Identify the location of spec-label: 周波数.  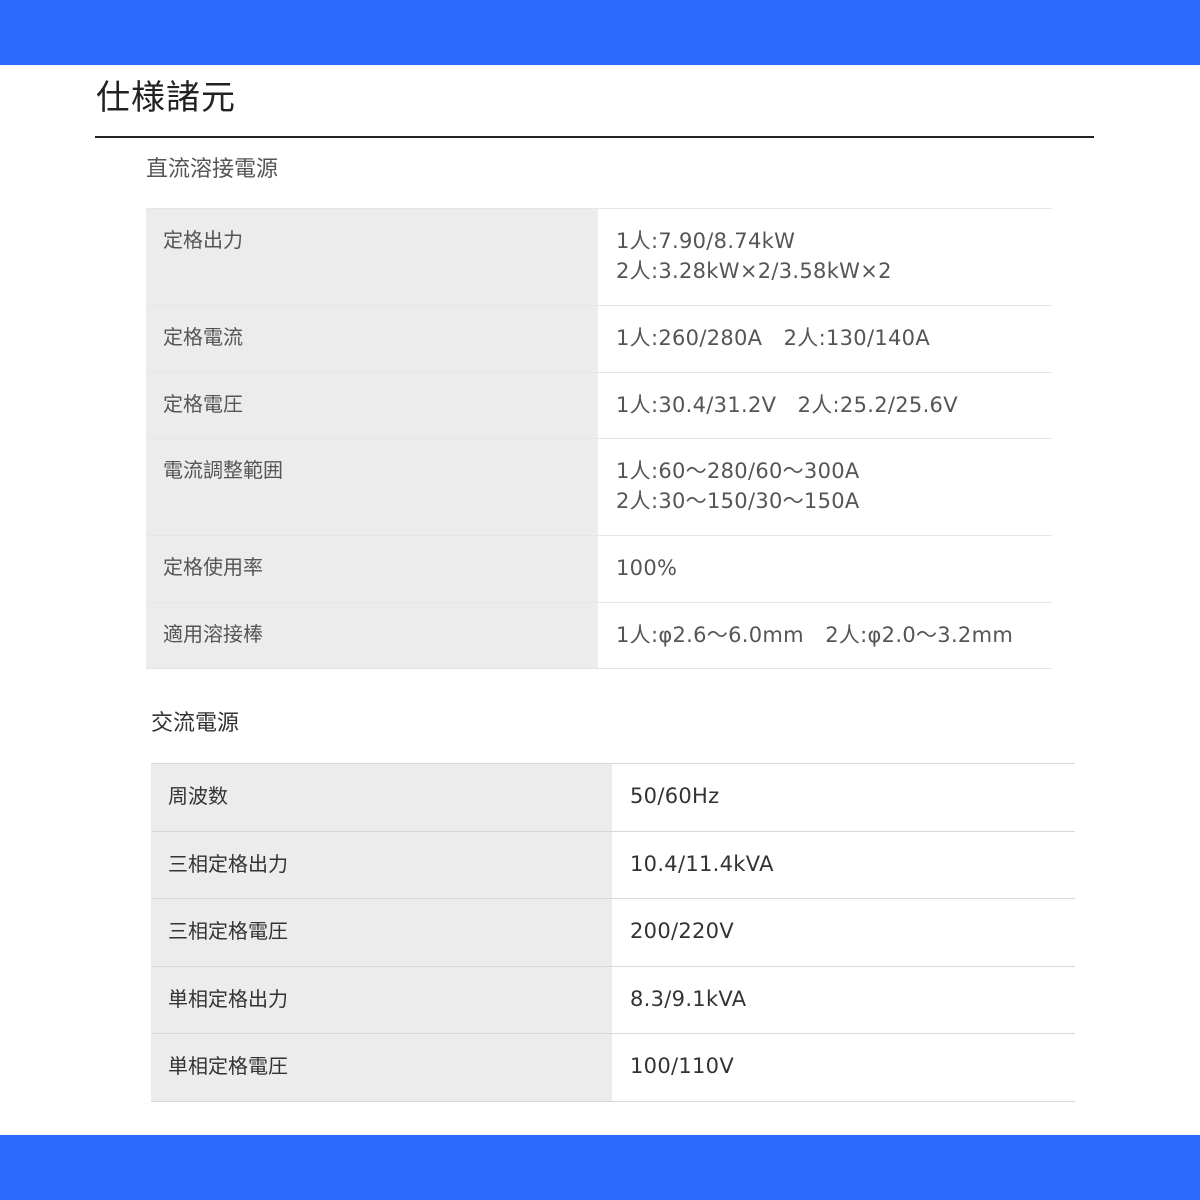
(381, 797).